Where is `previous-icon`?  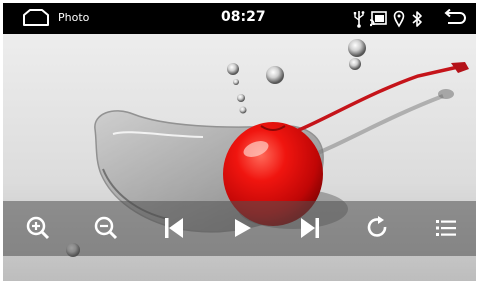
previous-icon is located at coordinates (174, 228).